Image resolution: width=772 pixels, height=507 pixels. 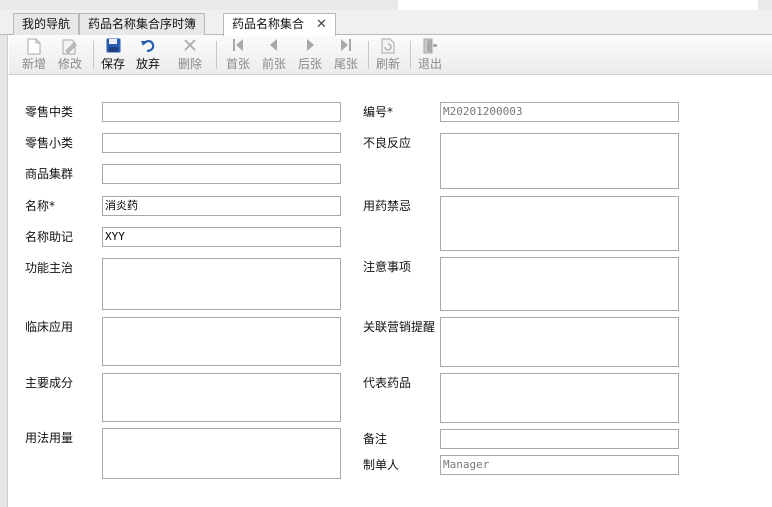 What do you see at coordinates (112, 64) in the screenshot?
I see `save-button-label: 保存` at bounding box center [112, 64].